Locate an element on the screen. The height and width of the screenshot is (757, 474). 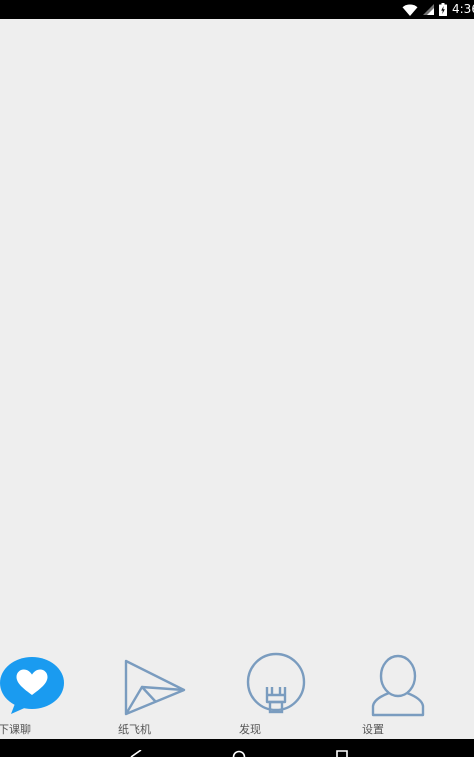
tab-discover: 发现 is located at coordinates (296, 694).